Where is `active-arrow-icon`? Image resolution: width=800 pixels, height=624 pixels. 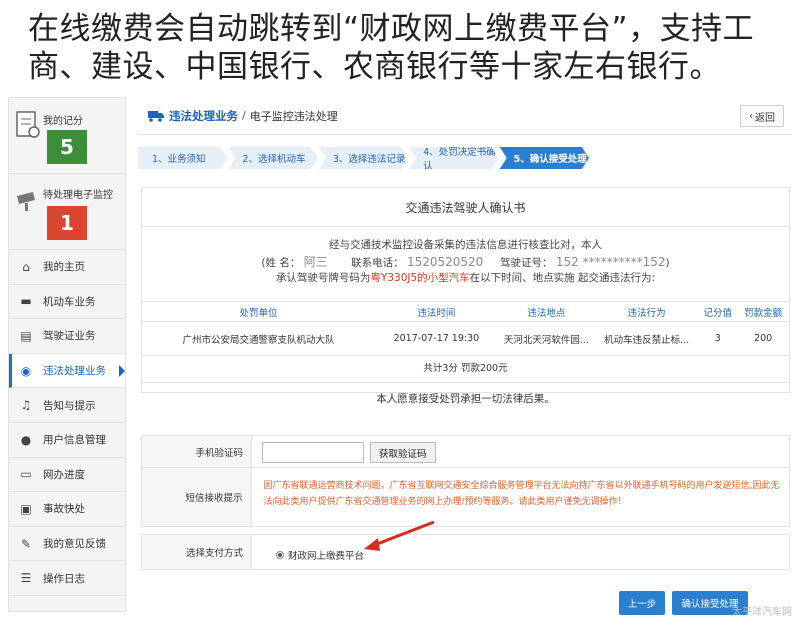 active-arrow-icon is located at coordinates (122, 370).